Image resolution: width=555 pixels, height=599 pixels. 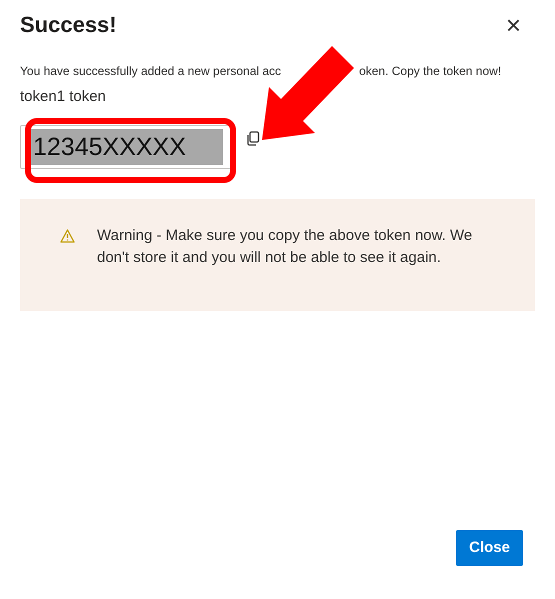 What do you see at coordinates (68, 25) in the screenshot?
I see `dialog-title: Success!` at bounding box center [68, 25].